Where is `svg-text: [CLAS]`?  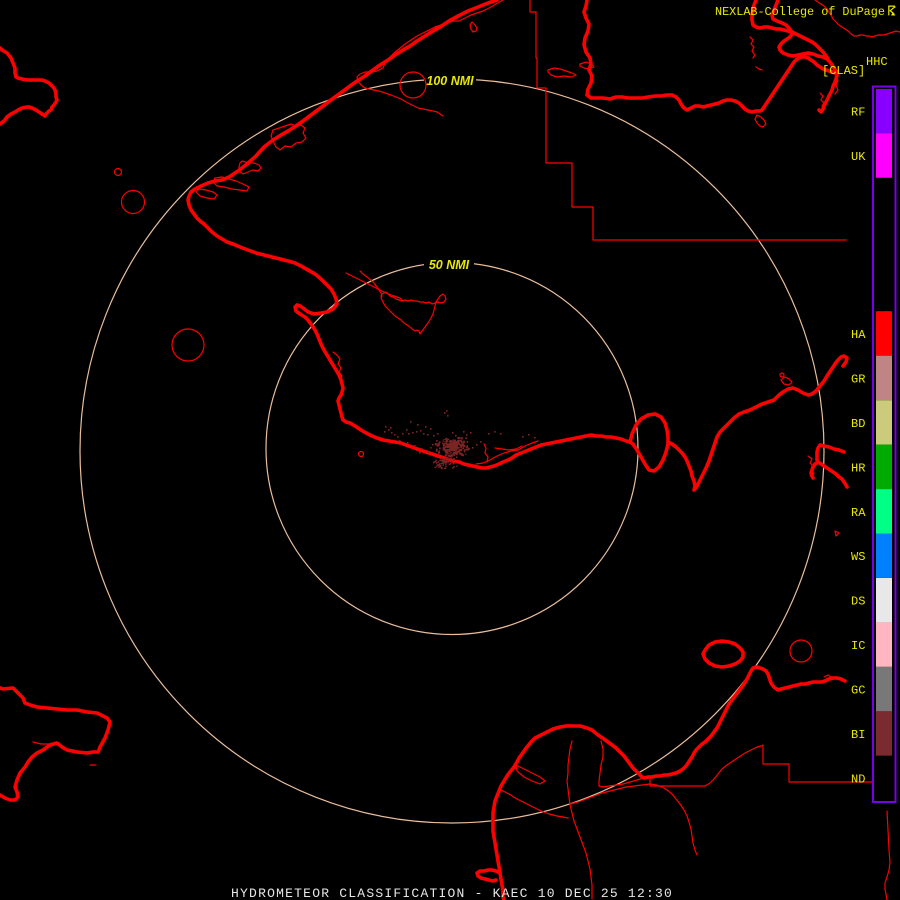
svg-text: [CLAS] is located at coordinates (843, 71).